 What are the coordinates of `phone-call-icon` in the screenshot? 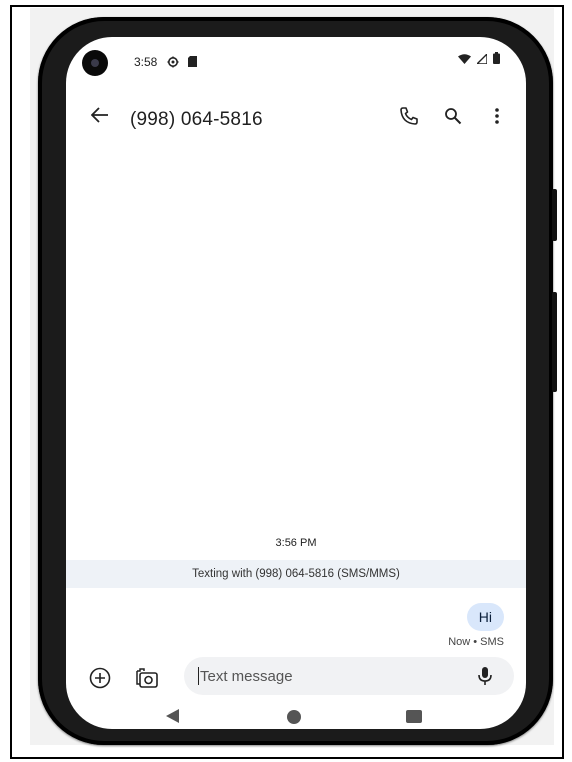 It's located at (409, 116).